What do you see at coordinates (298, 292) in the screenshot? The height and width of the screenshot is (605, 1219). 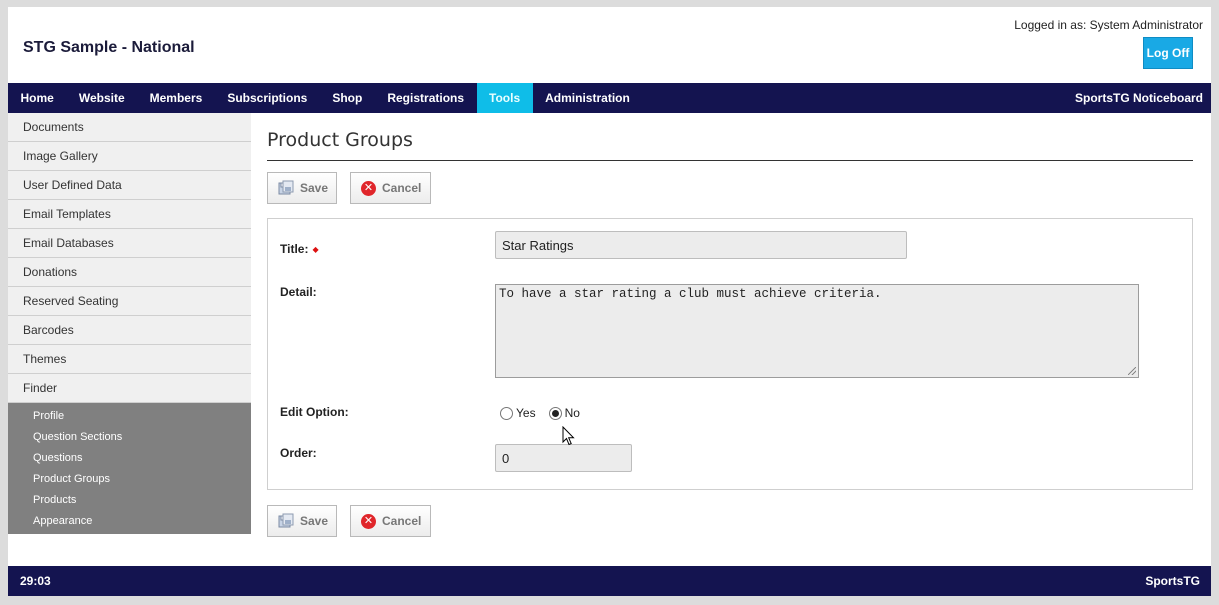 I see `detail-label: Detail:` at bounding box center [298, 292].